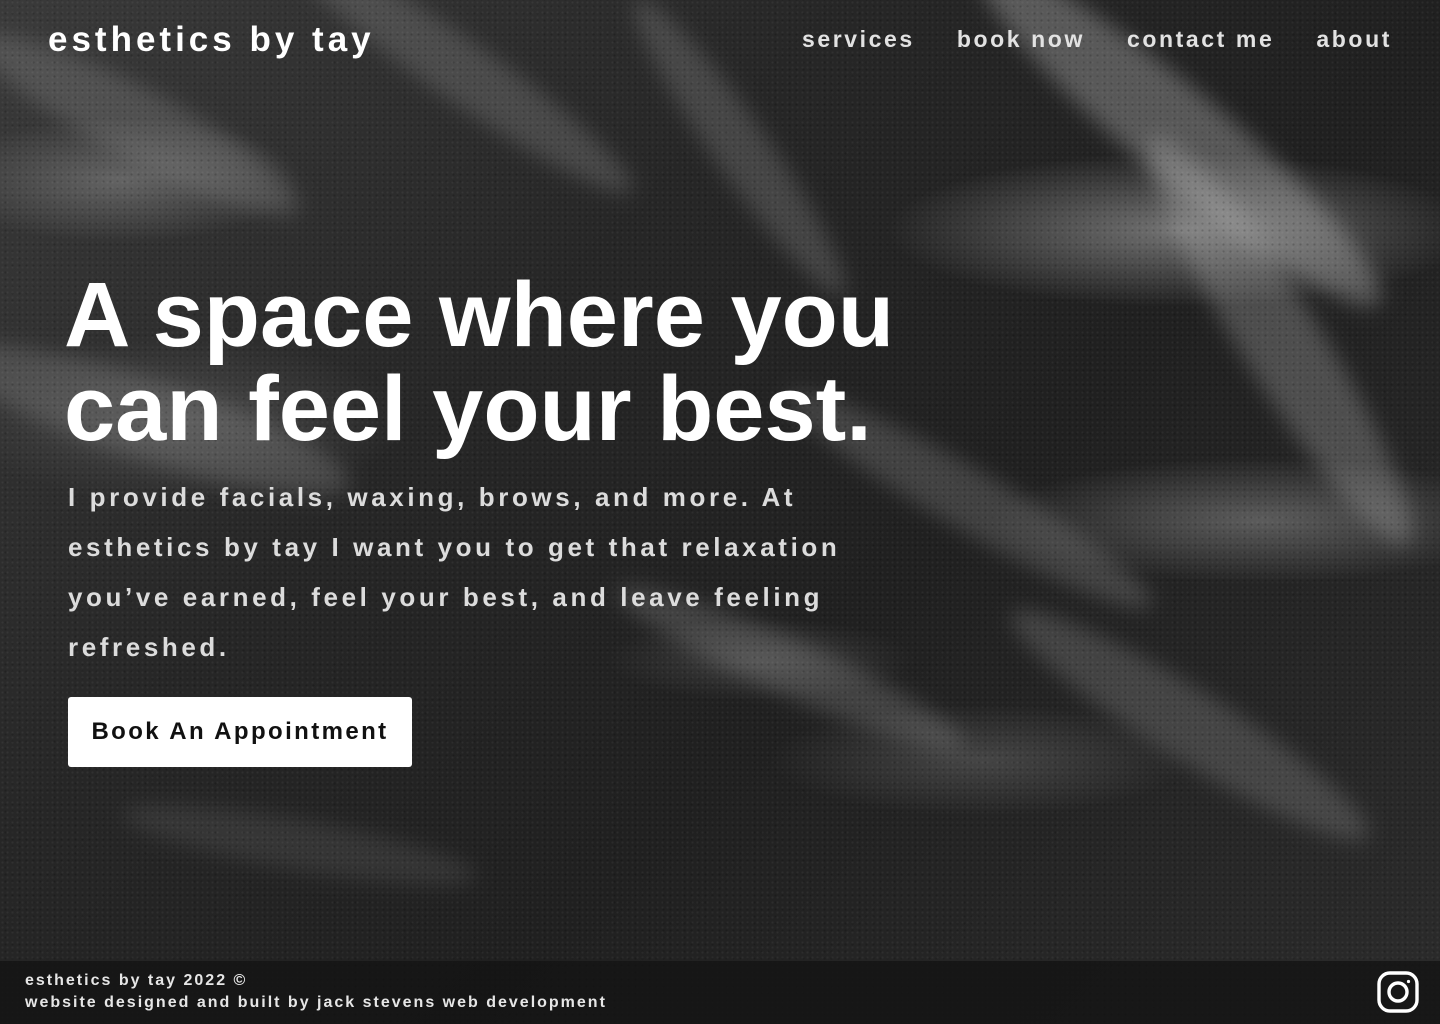 Image resolution: width=1440 pixels, height=1024 pixels. What do you see at coordinates (1200, 39) in the screenshot?
I see `nav-link-contact-me: contact me` at bounding box center [1200, 39].